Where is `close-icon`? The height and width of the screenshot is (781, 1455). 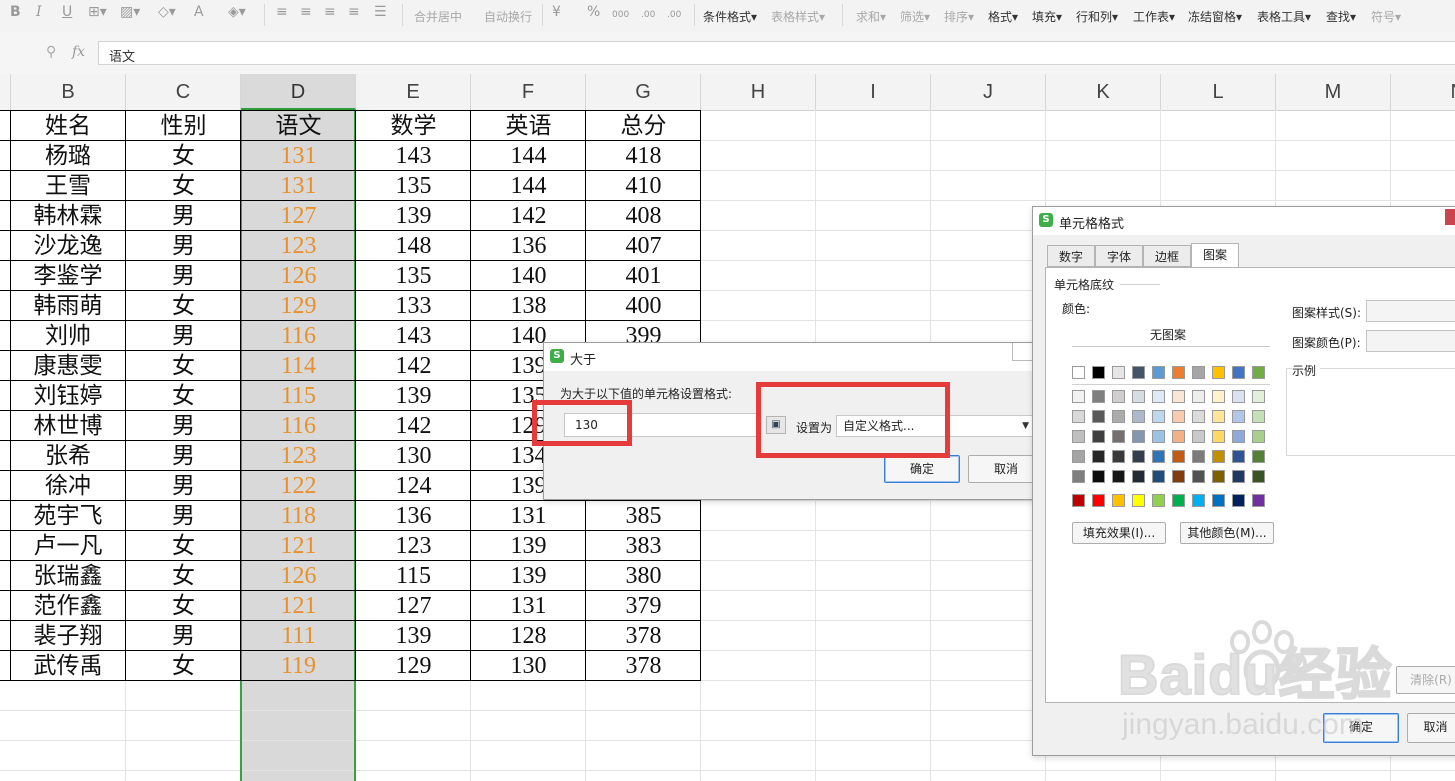
close-icon is located at coordinates (1450, 217).